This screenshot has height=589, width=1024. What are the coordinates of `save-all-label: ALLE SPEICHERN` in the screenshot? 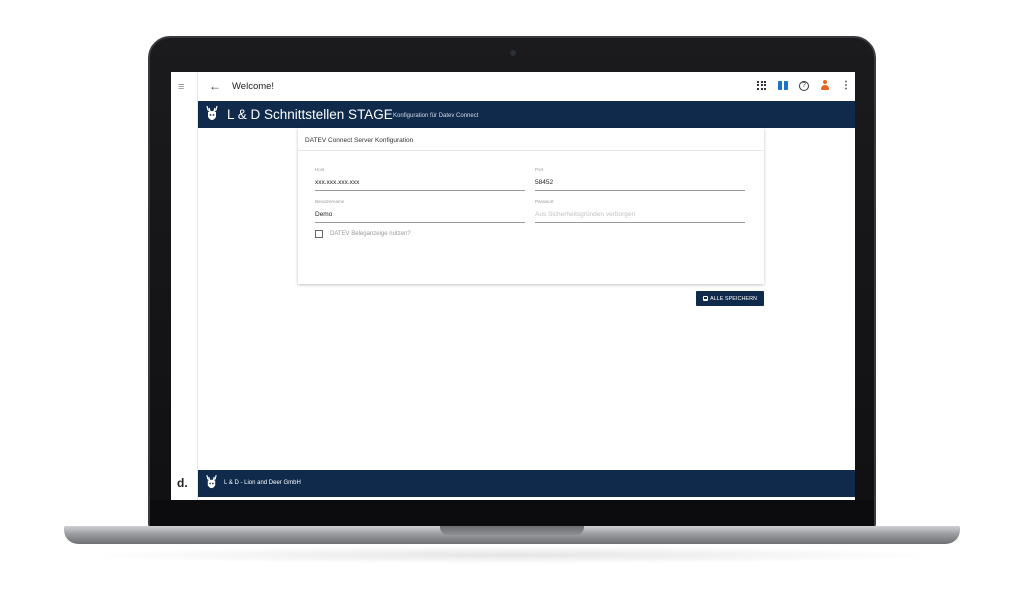 It's located at (733, 298).